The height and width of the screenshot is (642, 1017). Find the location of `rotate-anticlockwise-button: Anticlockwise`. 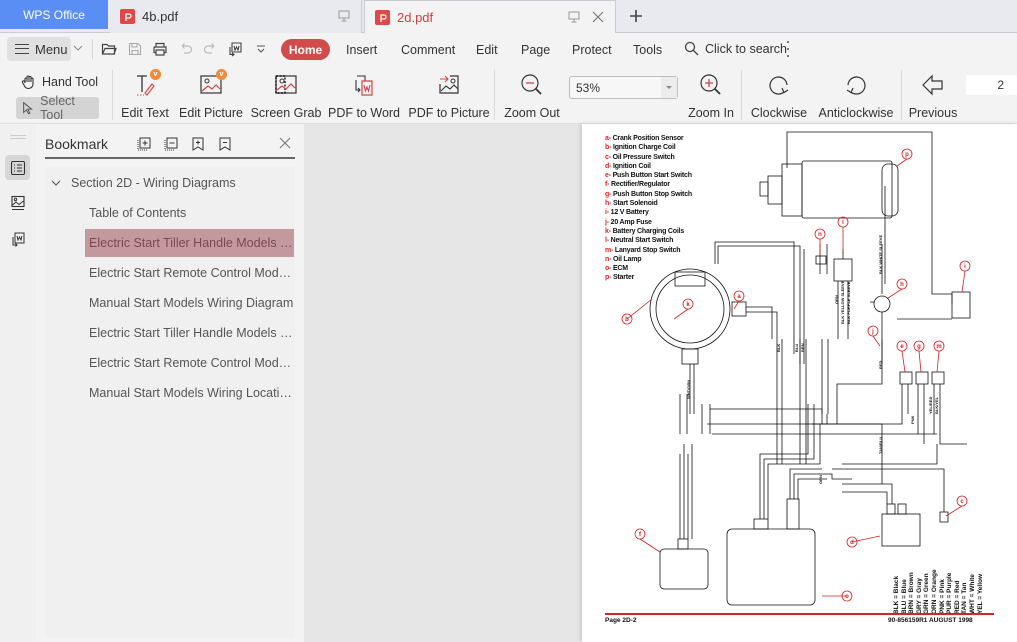

rotate-anticlockwise-button: Anticlockwise is located at coordinates (856, 95).